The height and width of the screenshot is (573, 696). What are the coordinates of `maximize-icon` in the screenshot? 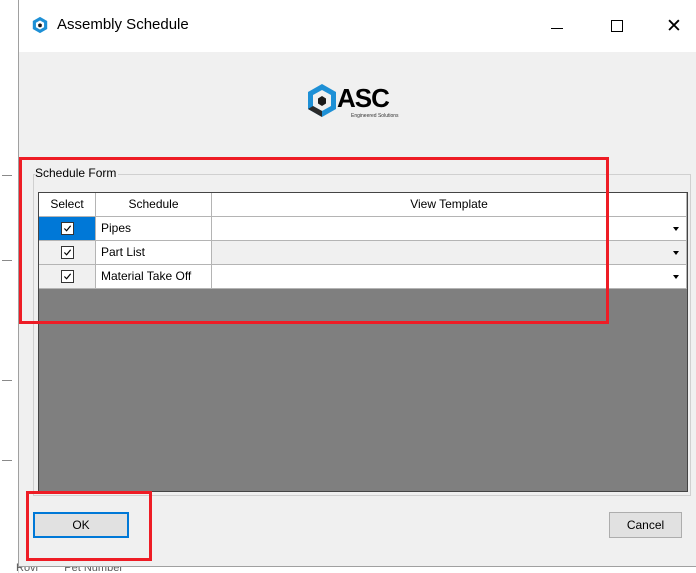 It's located at (617, 26).